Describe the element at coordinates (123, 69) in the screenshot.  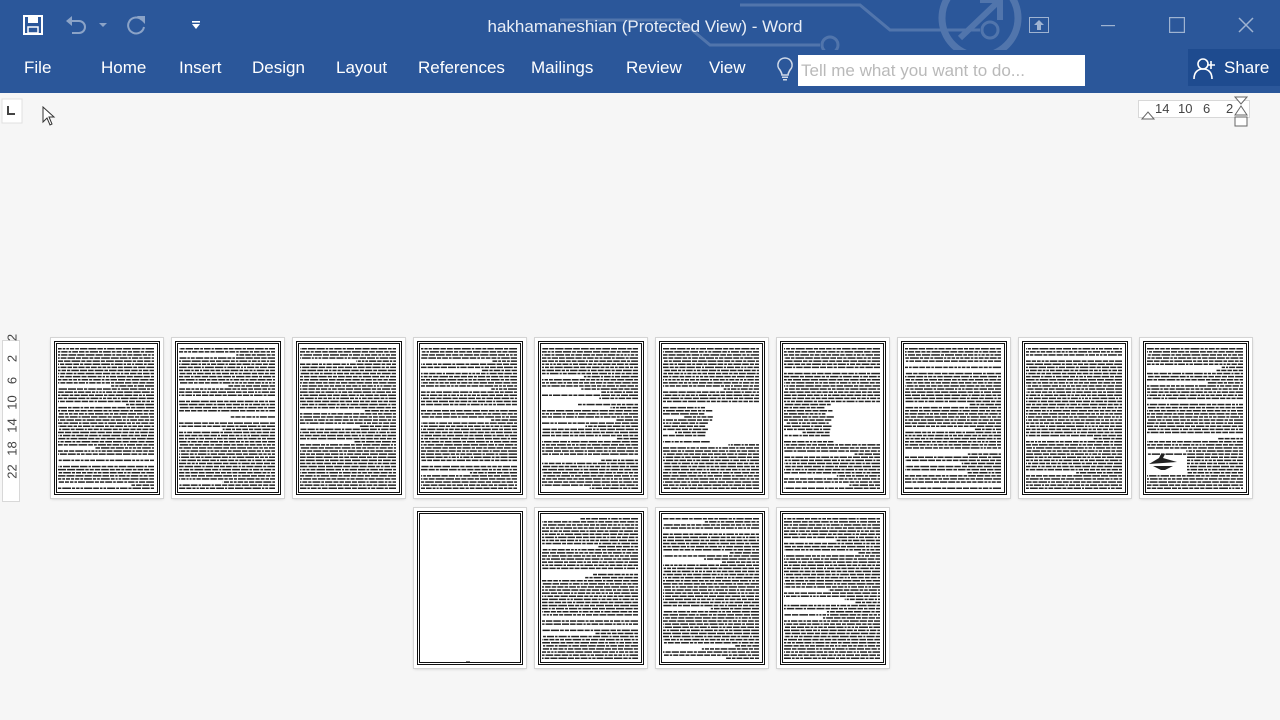
I see `tab-home: Home` at that location.